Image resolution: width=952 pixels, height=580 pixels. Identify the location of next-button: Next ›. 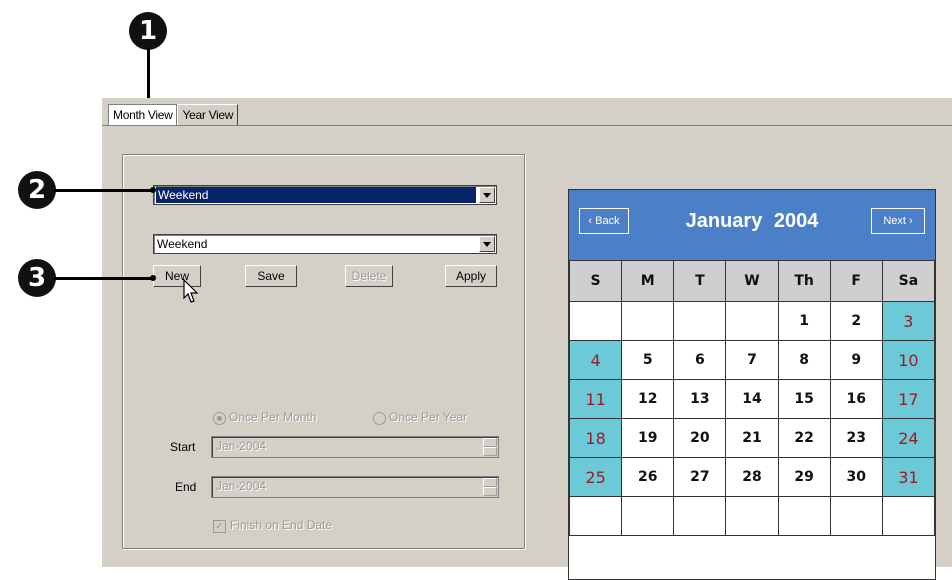
(898, 221).